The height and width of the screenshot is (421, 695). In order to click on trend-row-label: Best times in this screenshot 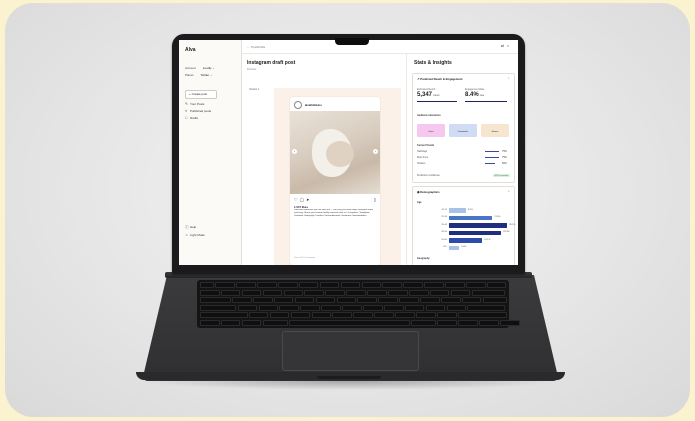, I will do `click(423, 157)`.